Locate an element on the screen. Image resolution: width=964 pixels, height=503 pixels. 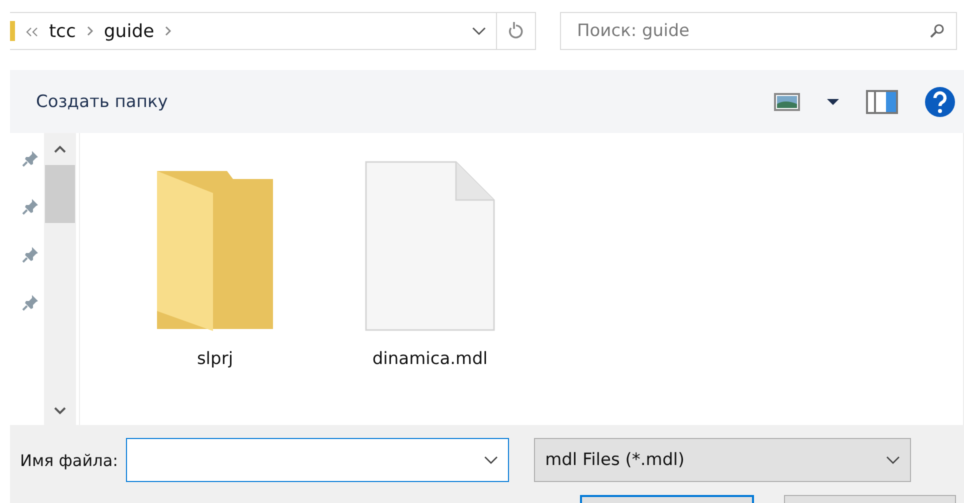
scrollbar is located at coordinates (60, 279).